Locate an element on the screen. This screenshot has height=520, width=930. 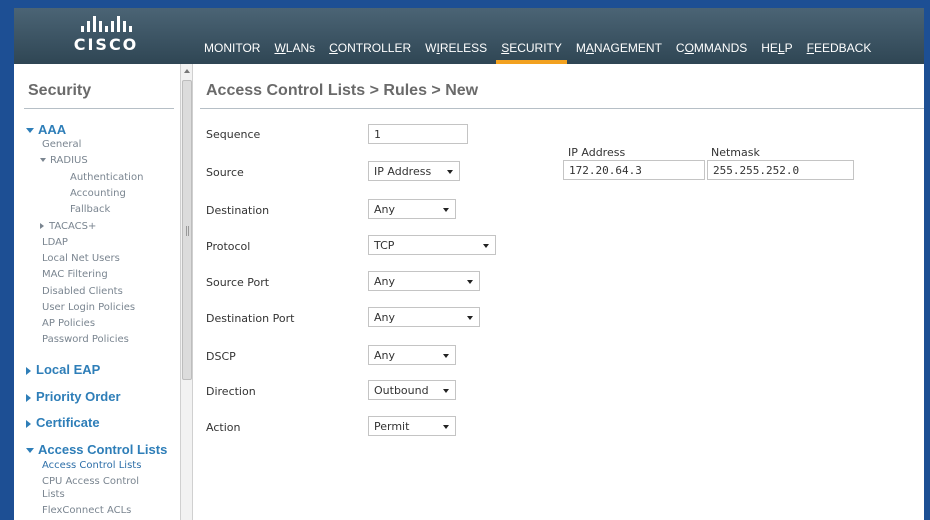
cisco-logo: CISCO is located at coordinates (106, 38).